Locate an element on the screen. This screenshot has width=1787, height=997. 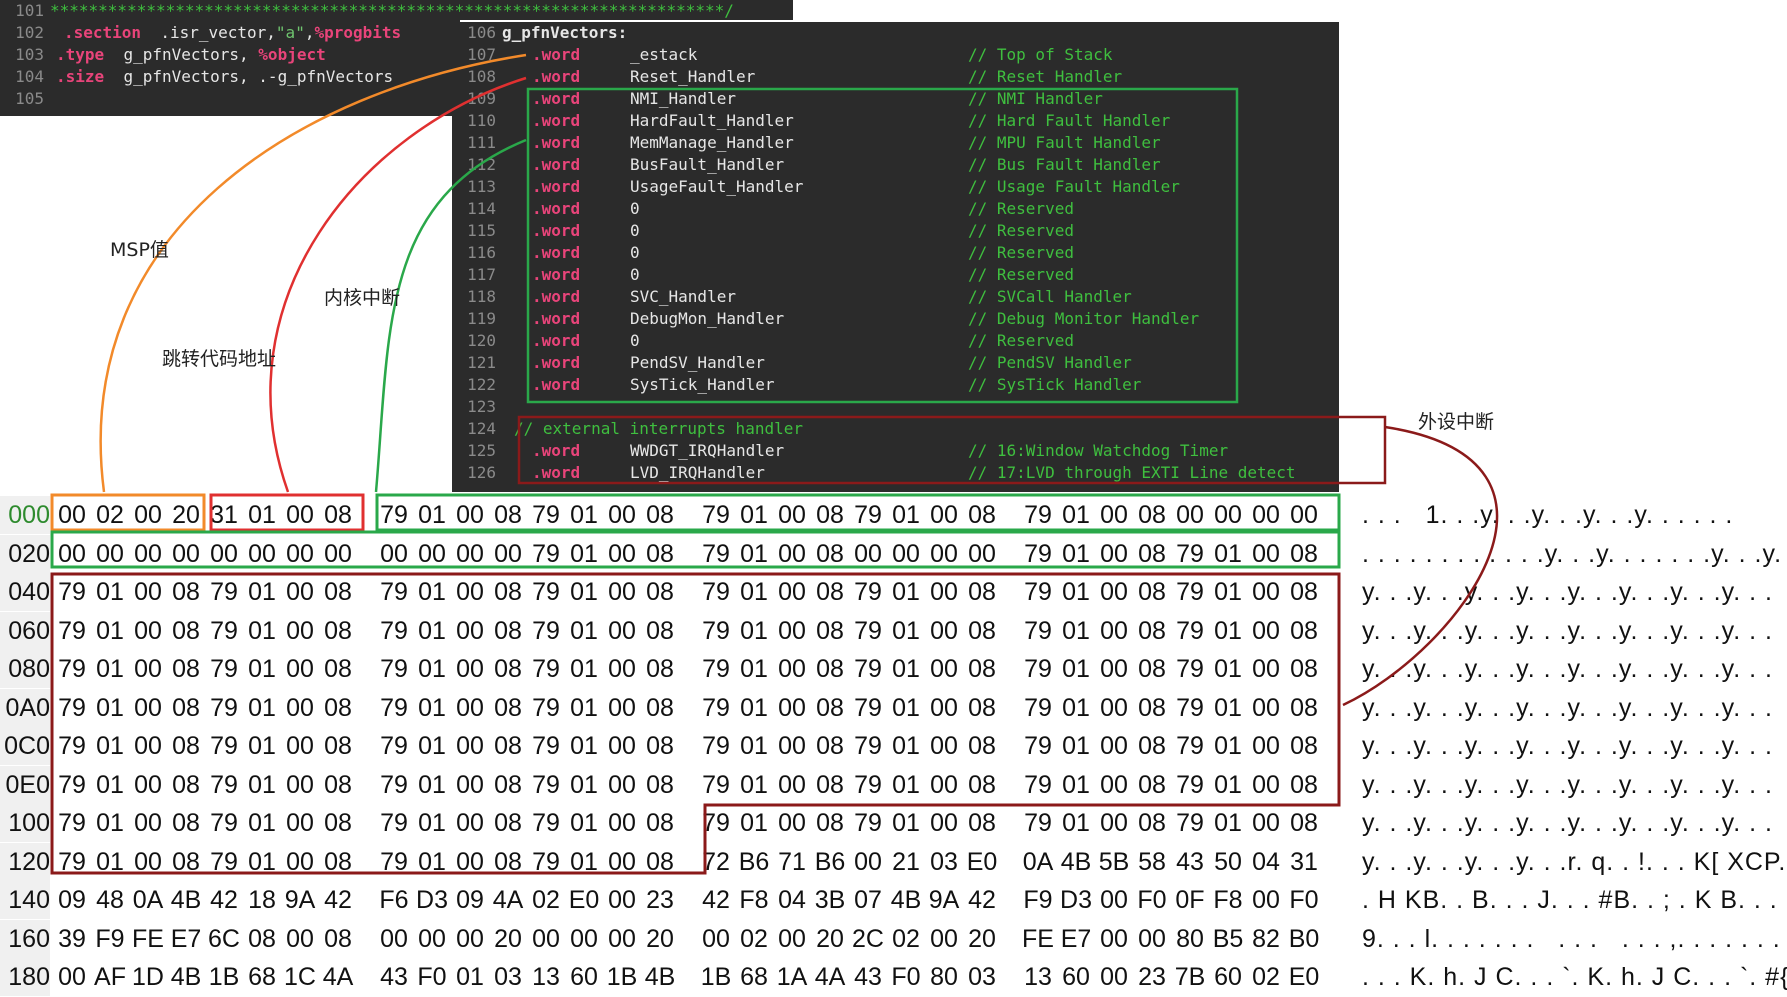
core-irq-label: 内核中断 is located at coordinates (362, 298).